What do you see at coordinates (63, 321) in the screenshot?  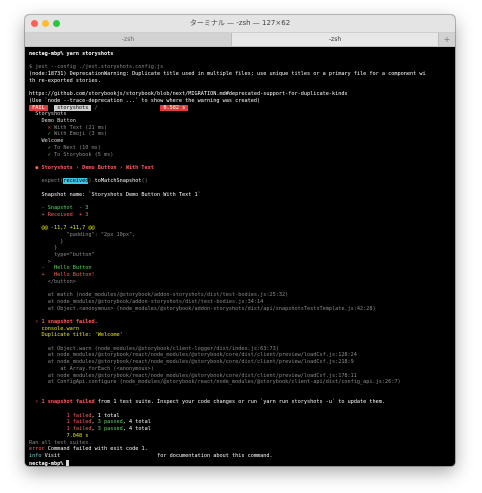 I see `terminal-text: › 1 snapshot failed.` at bounding box center [63, 321].